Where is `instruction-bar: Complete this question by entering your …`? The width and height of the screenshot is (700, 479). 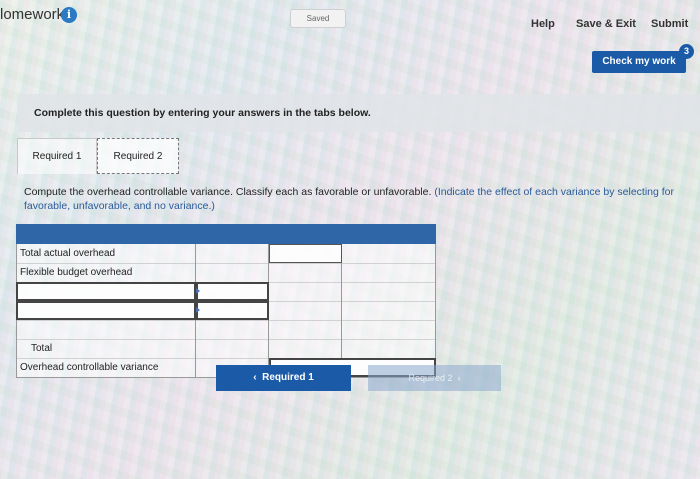 instruction-bar: Complete this question by entering your … is located at coordinates (358, 113).